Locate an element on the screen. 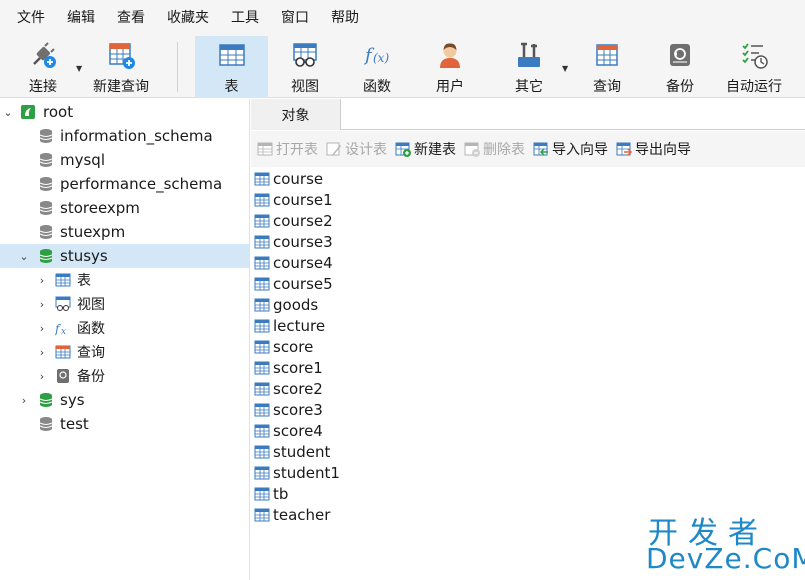 This screenshot has height=580, width=805. tree-db-sys: › sys is located at coordinates (124, 400).